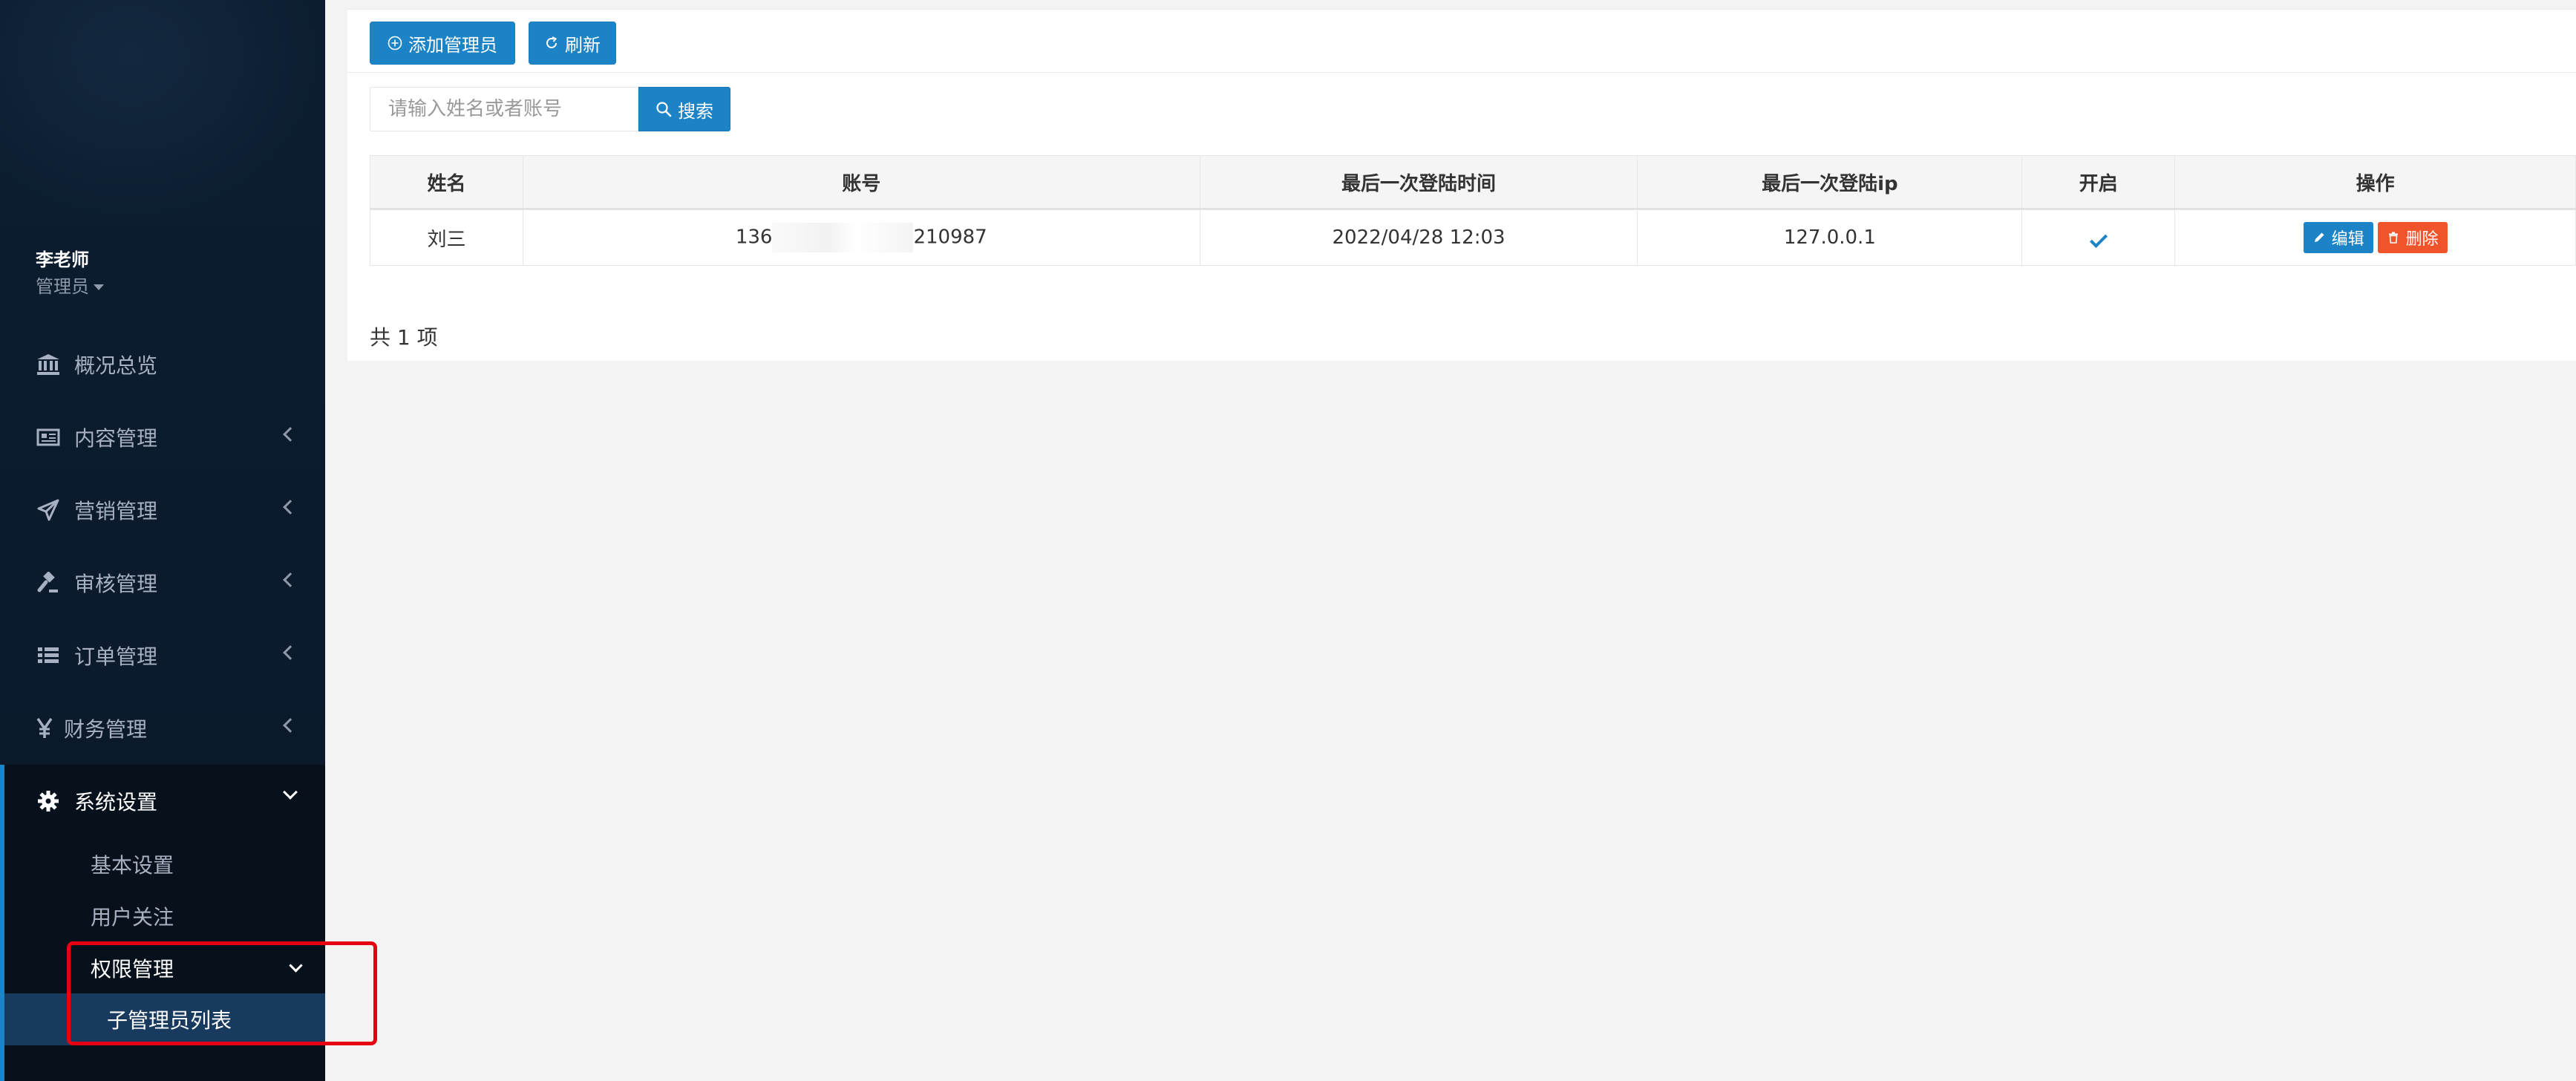  Describe the element at coordinates (162, 438) in the screenshot. I see `sidebar-item-content: 内容管理` at that location.